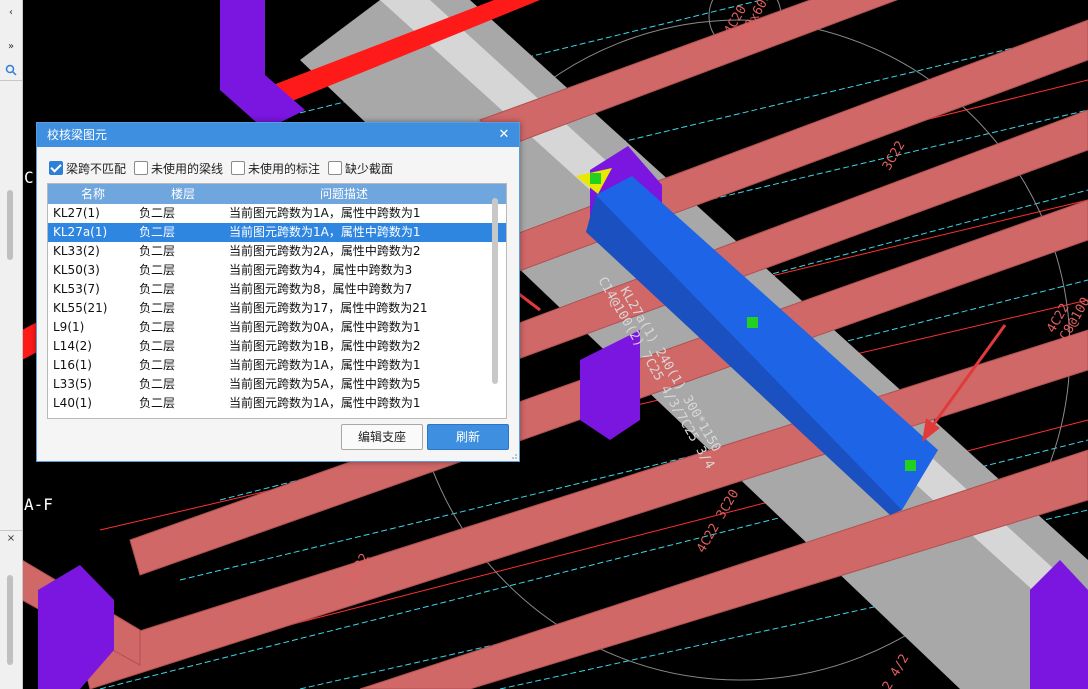 Image resolution: width=1088 pixels, height=689 pixels. I want to click on filter-label: 缺少截面, so click(369, 168).